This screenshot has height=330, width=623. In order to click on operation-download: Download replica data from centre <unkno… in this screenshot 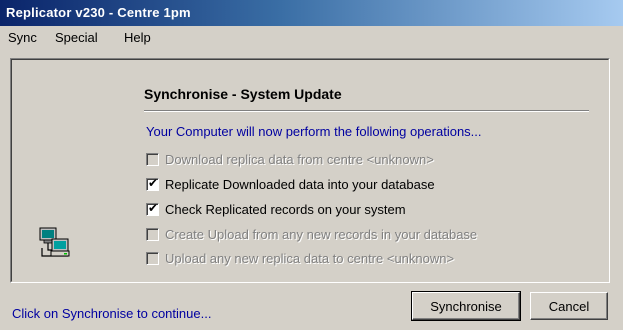, I will do `click(290, 159)`.